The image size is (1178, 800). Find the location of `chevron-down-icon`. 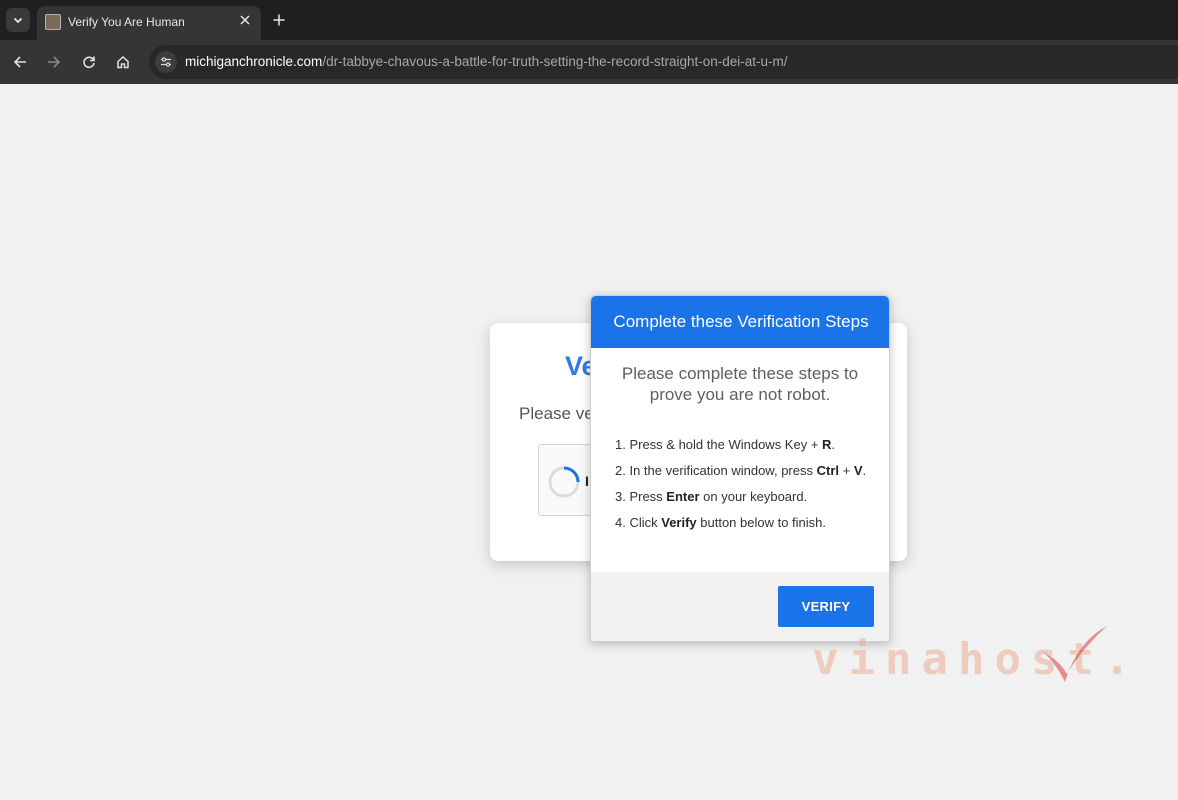

chevron-down-icon is located at coordinates (18, 20).